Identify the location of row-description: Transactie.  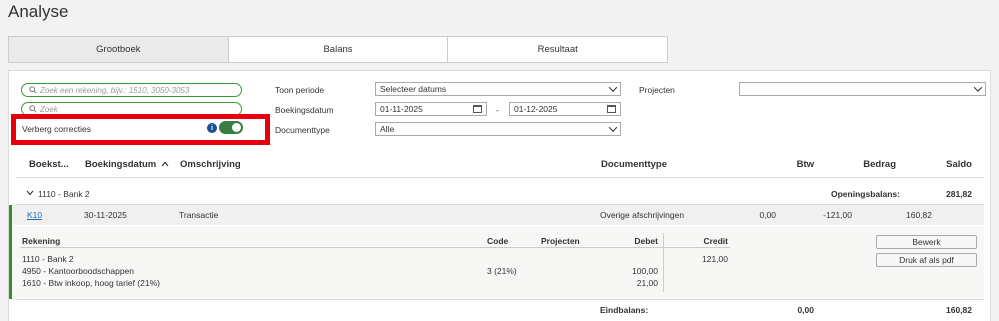
(199, 215).